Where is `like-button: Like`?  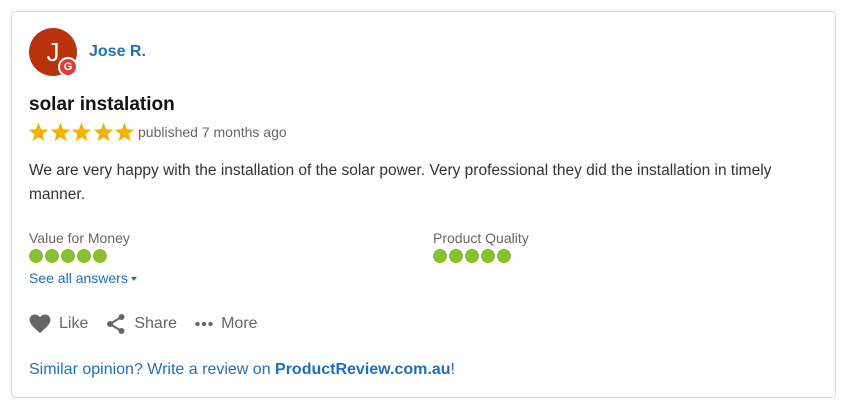 like-button: Like is located at coordinates (58, 324).